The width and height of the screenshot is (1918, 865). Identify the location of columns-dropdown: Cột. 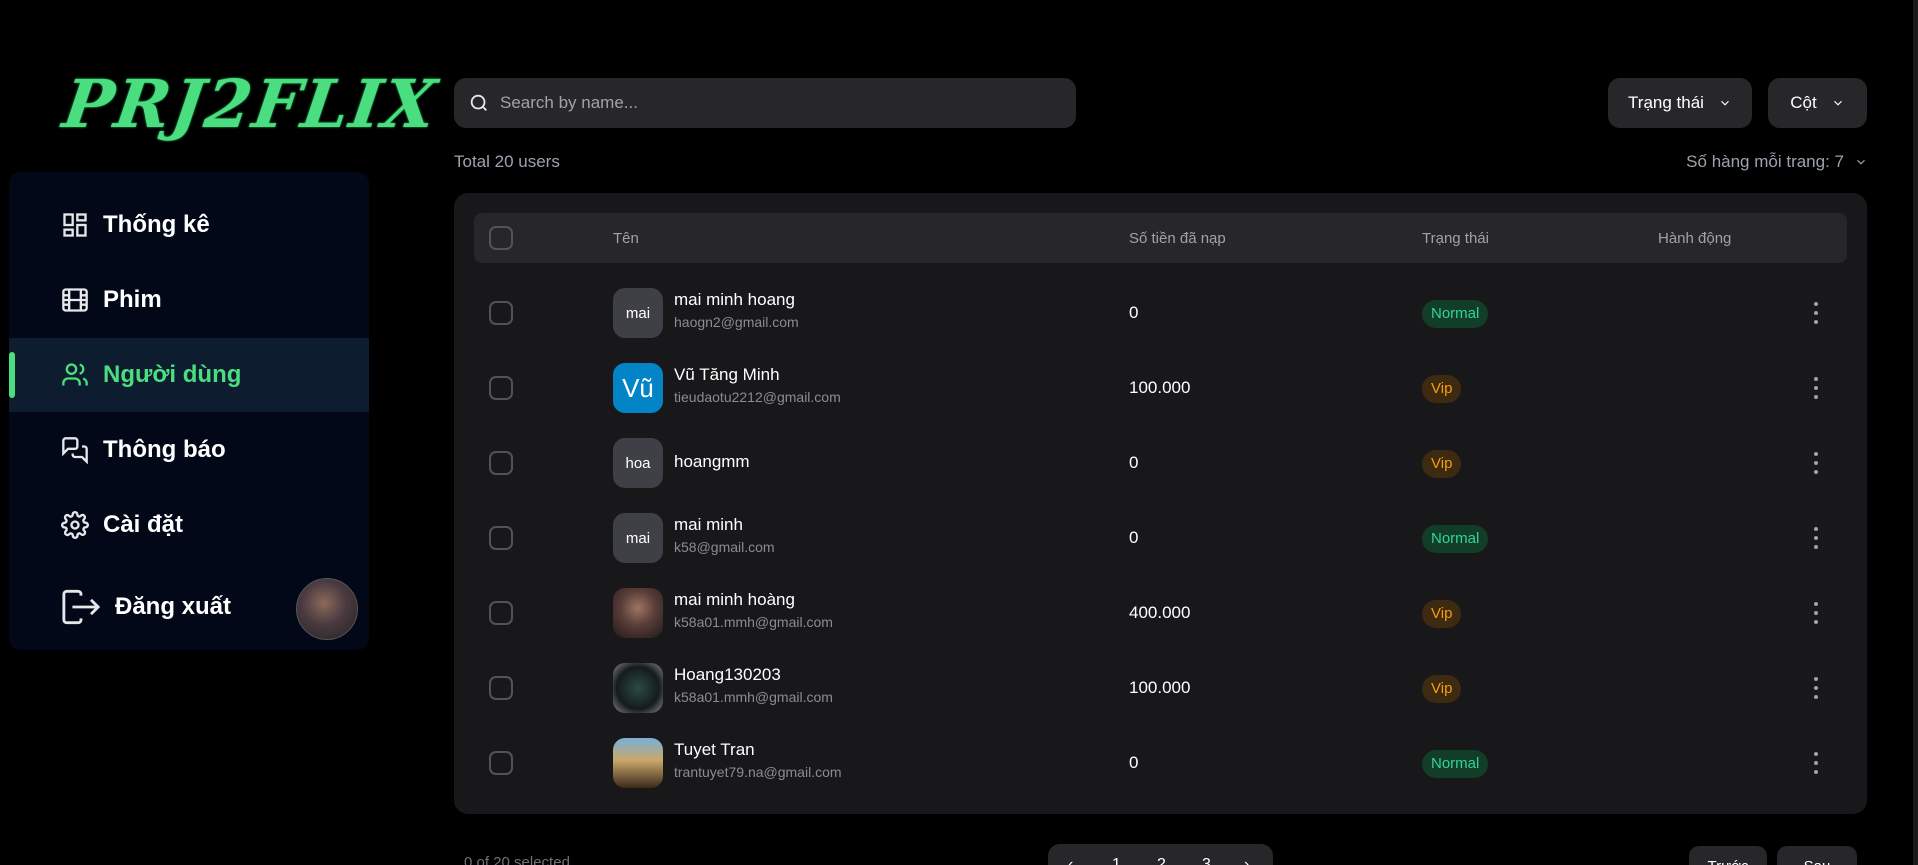
(1817, 103).